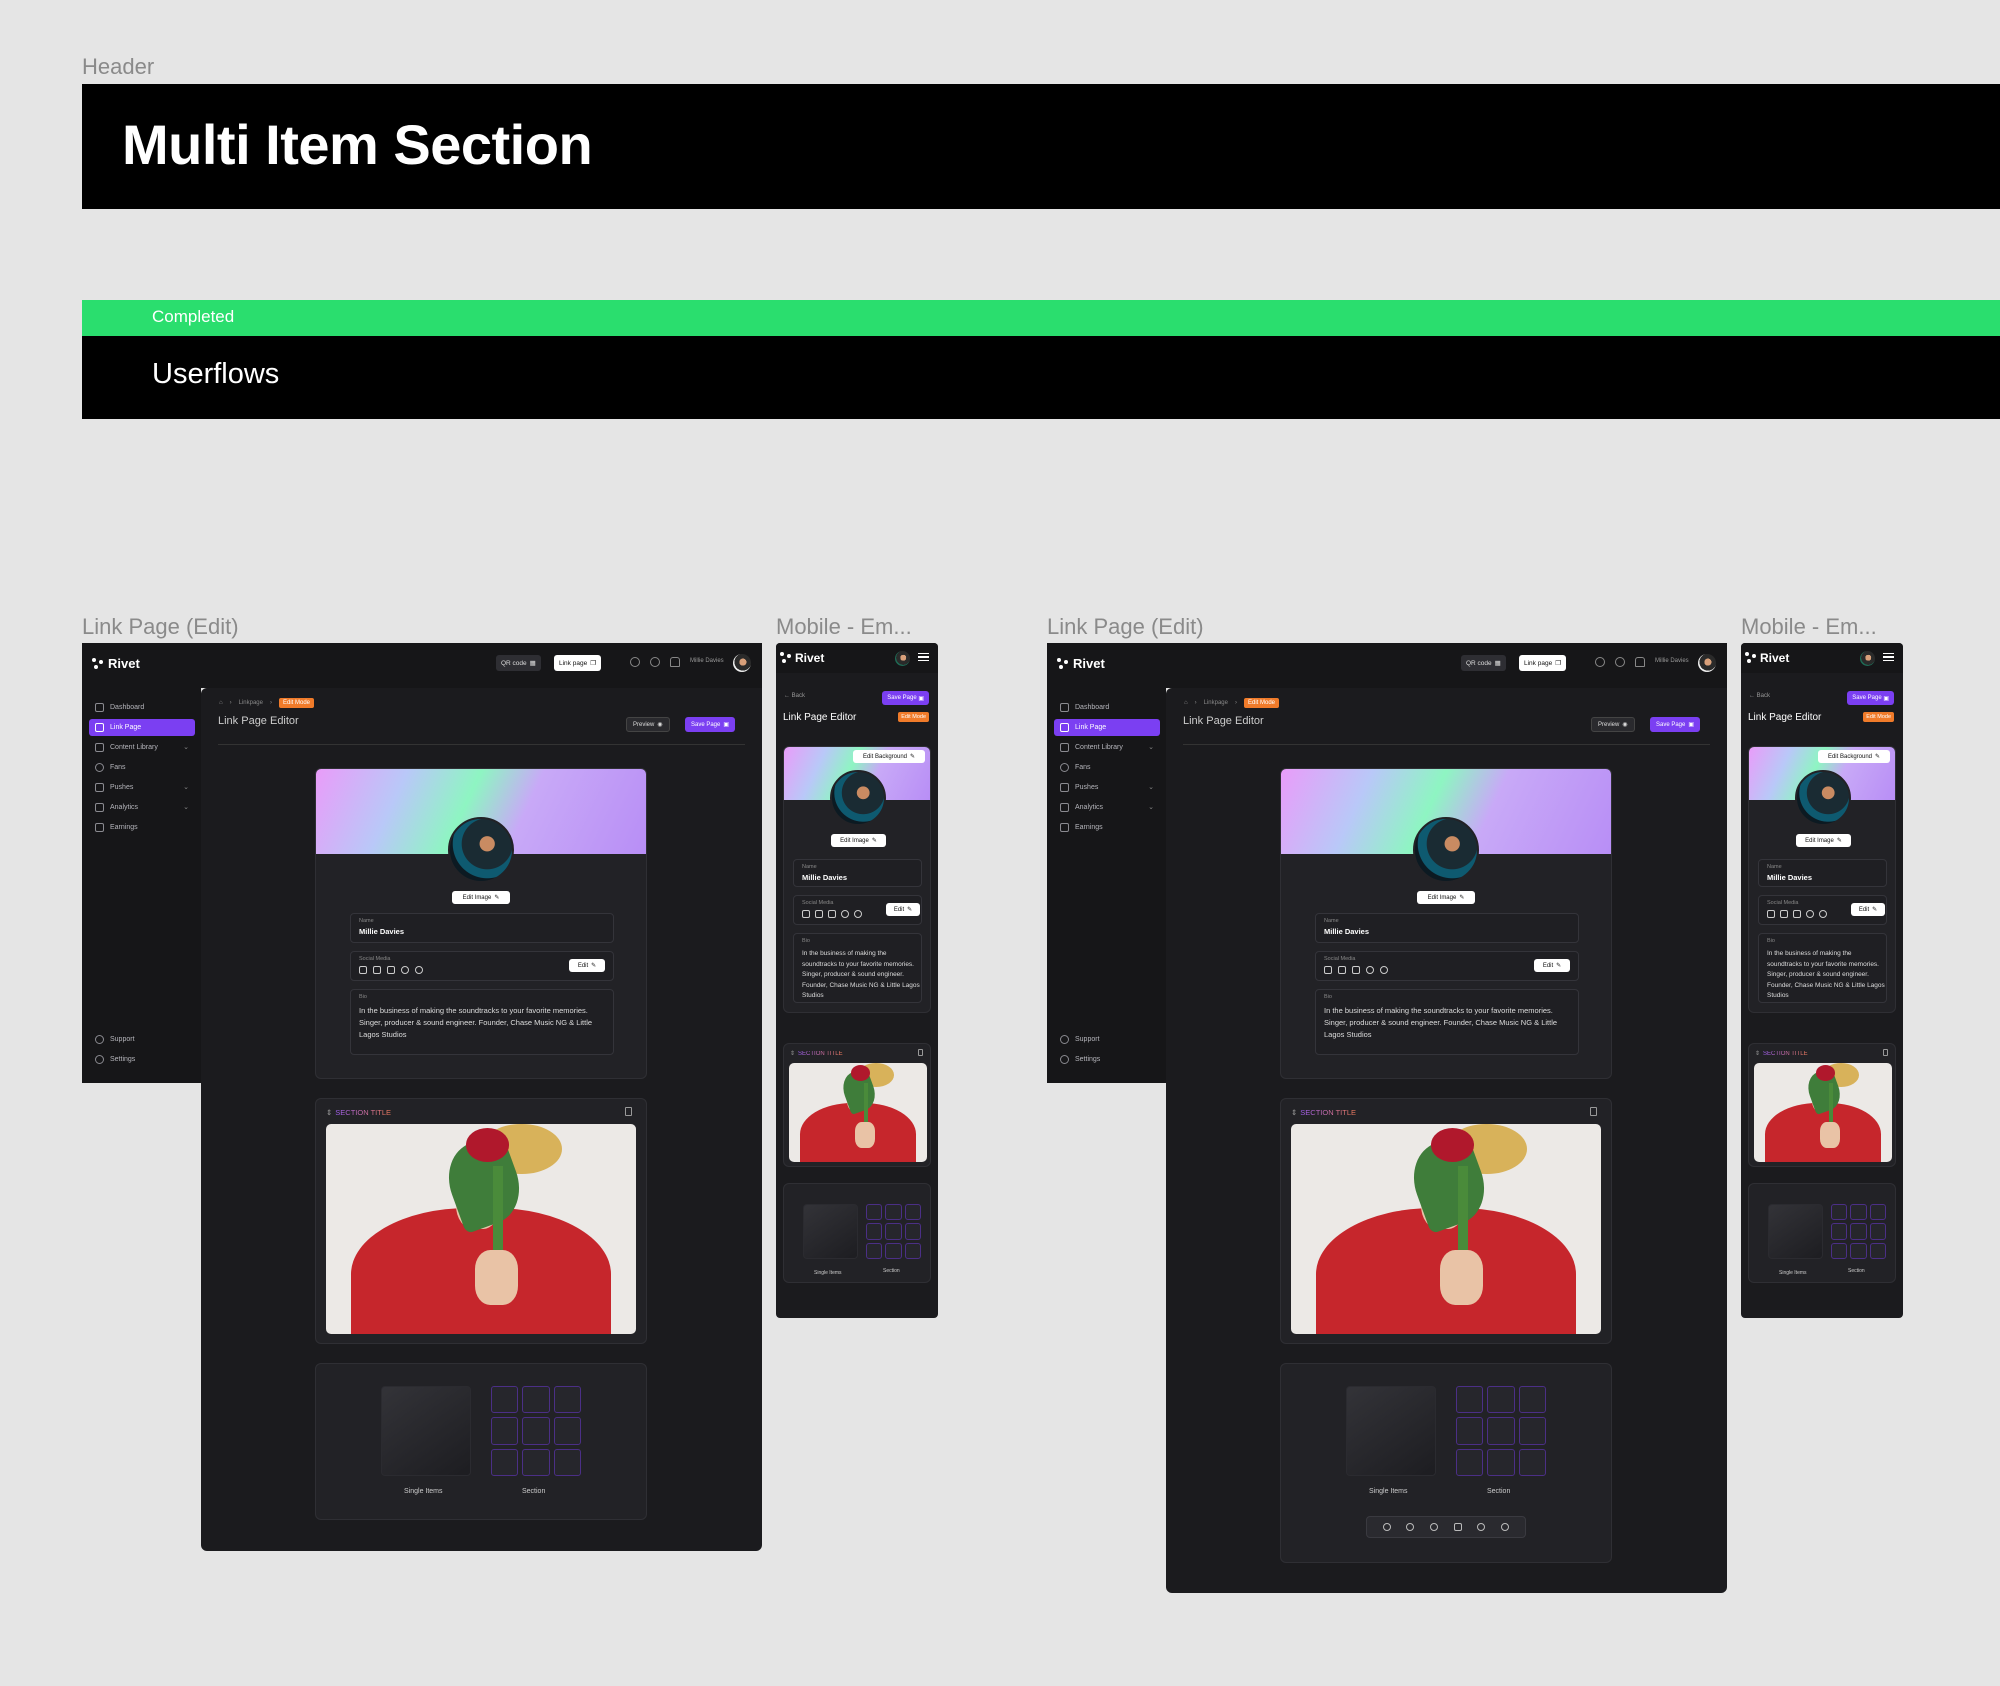 The height and width of the screenshot is (1686, 2000). What do you see at coordinates (655, 662) in the screenshot?
I see `gear-icon` at bounding box center [655, 662].